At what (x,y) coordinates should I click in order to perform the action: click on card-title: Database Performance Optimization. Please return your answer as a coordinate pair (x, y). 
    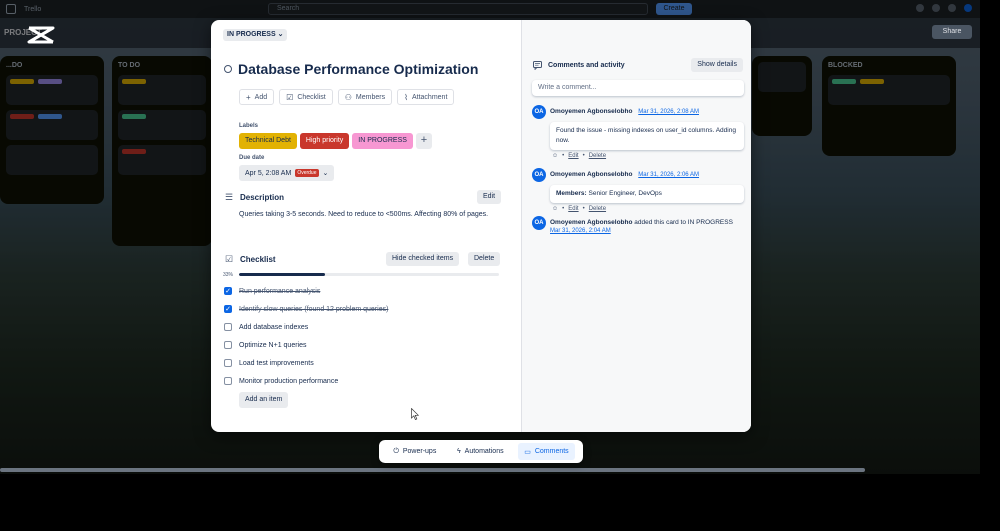
    Looking at the image, I should click on (358, 69).